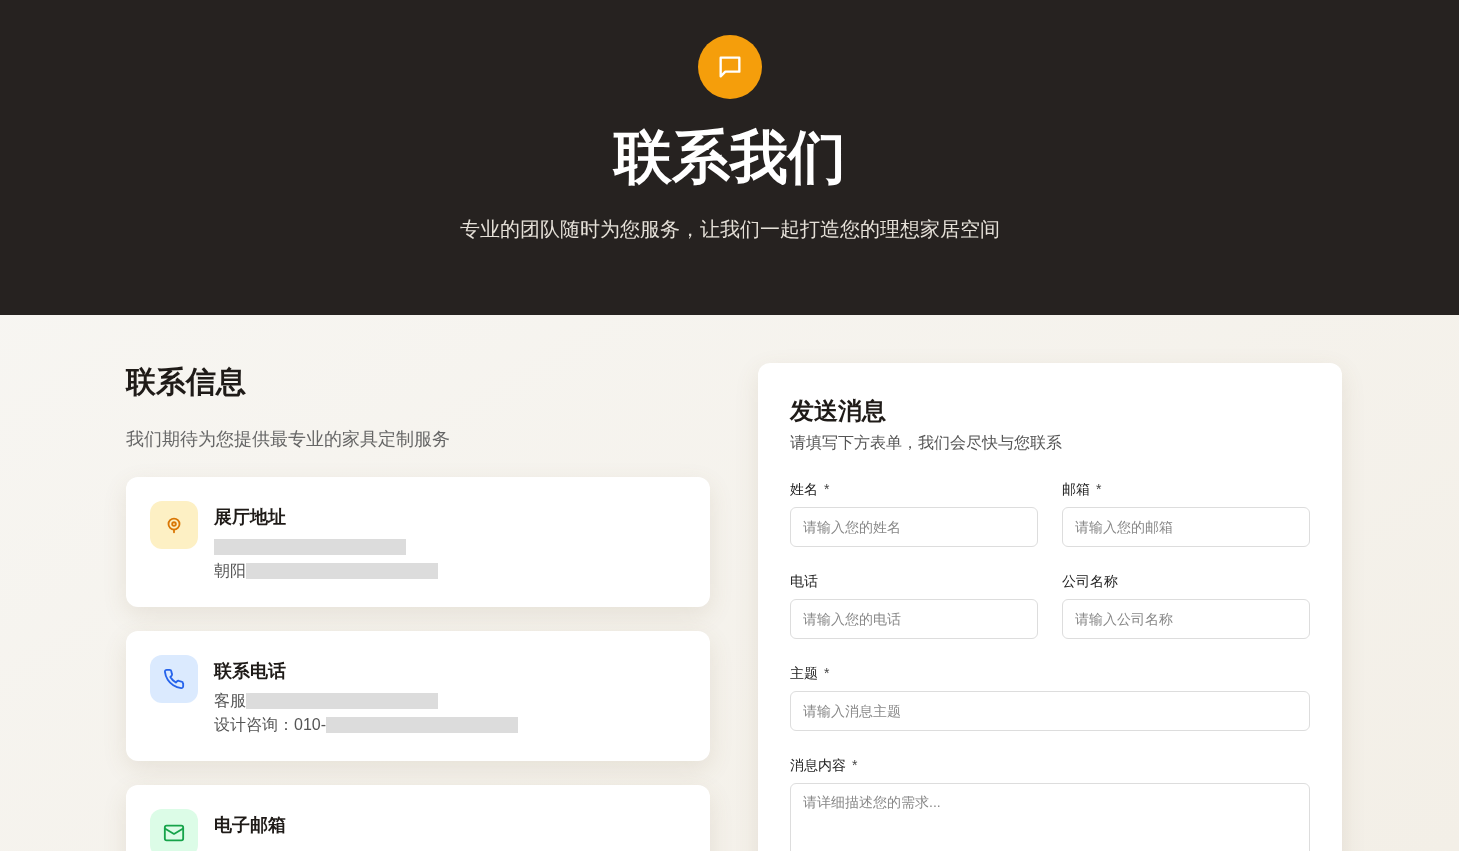 Image resolution: width=1459 pixels, height=851 pixels. Describe the element at coordinates (230, 701) in the screenshot. I see `detail-text: 客服` at that location.